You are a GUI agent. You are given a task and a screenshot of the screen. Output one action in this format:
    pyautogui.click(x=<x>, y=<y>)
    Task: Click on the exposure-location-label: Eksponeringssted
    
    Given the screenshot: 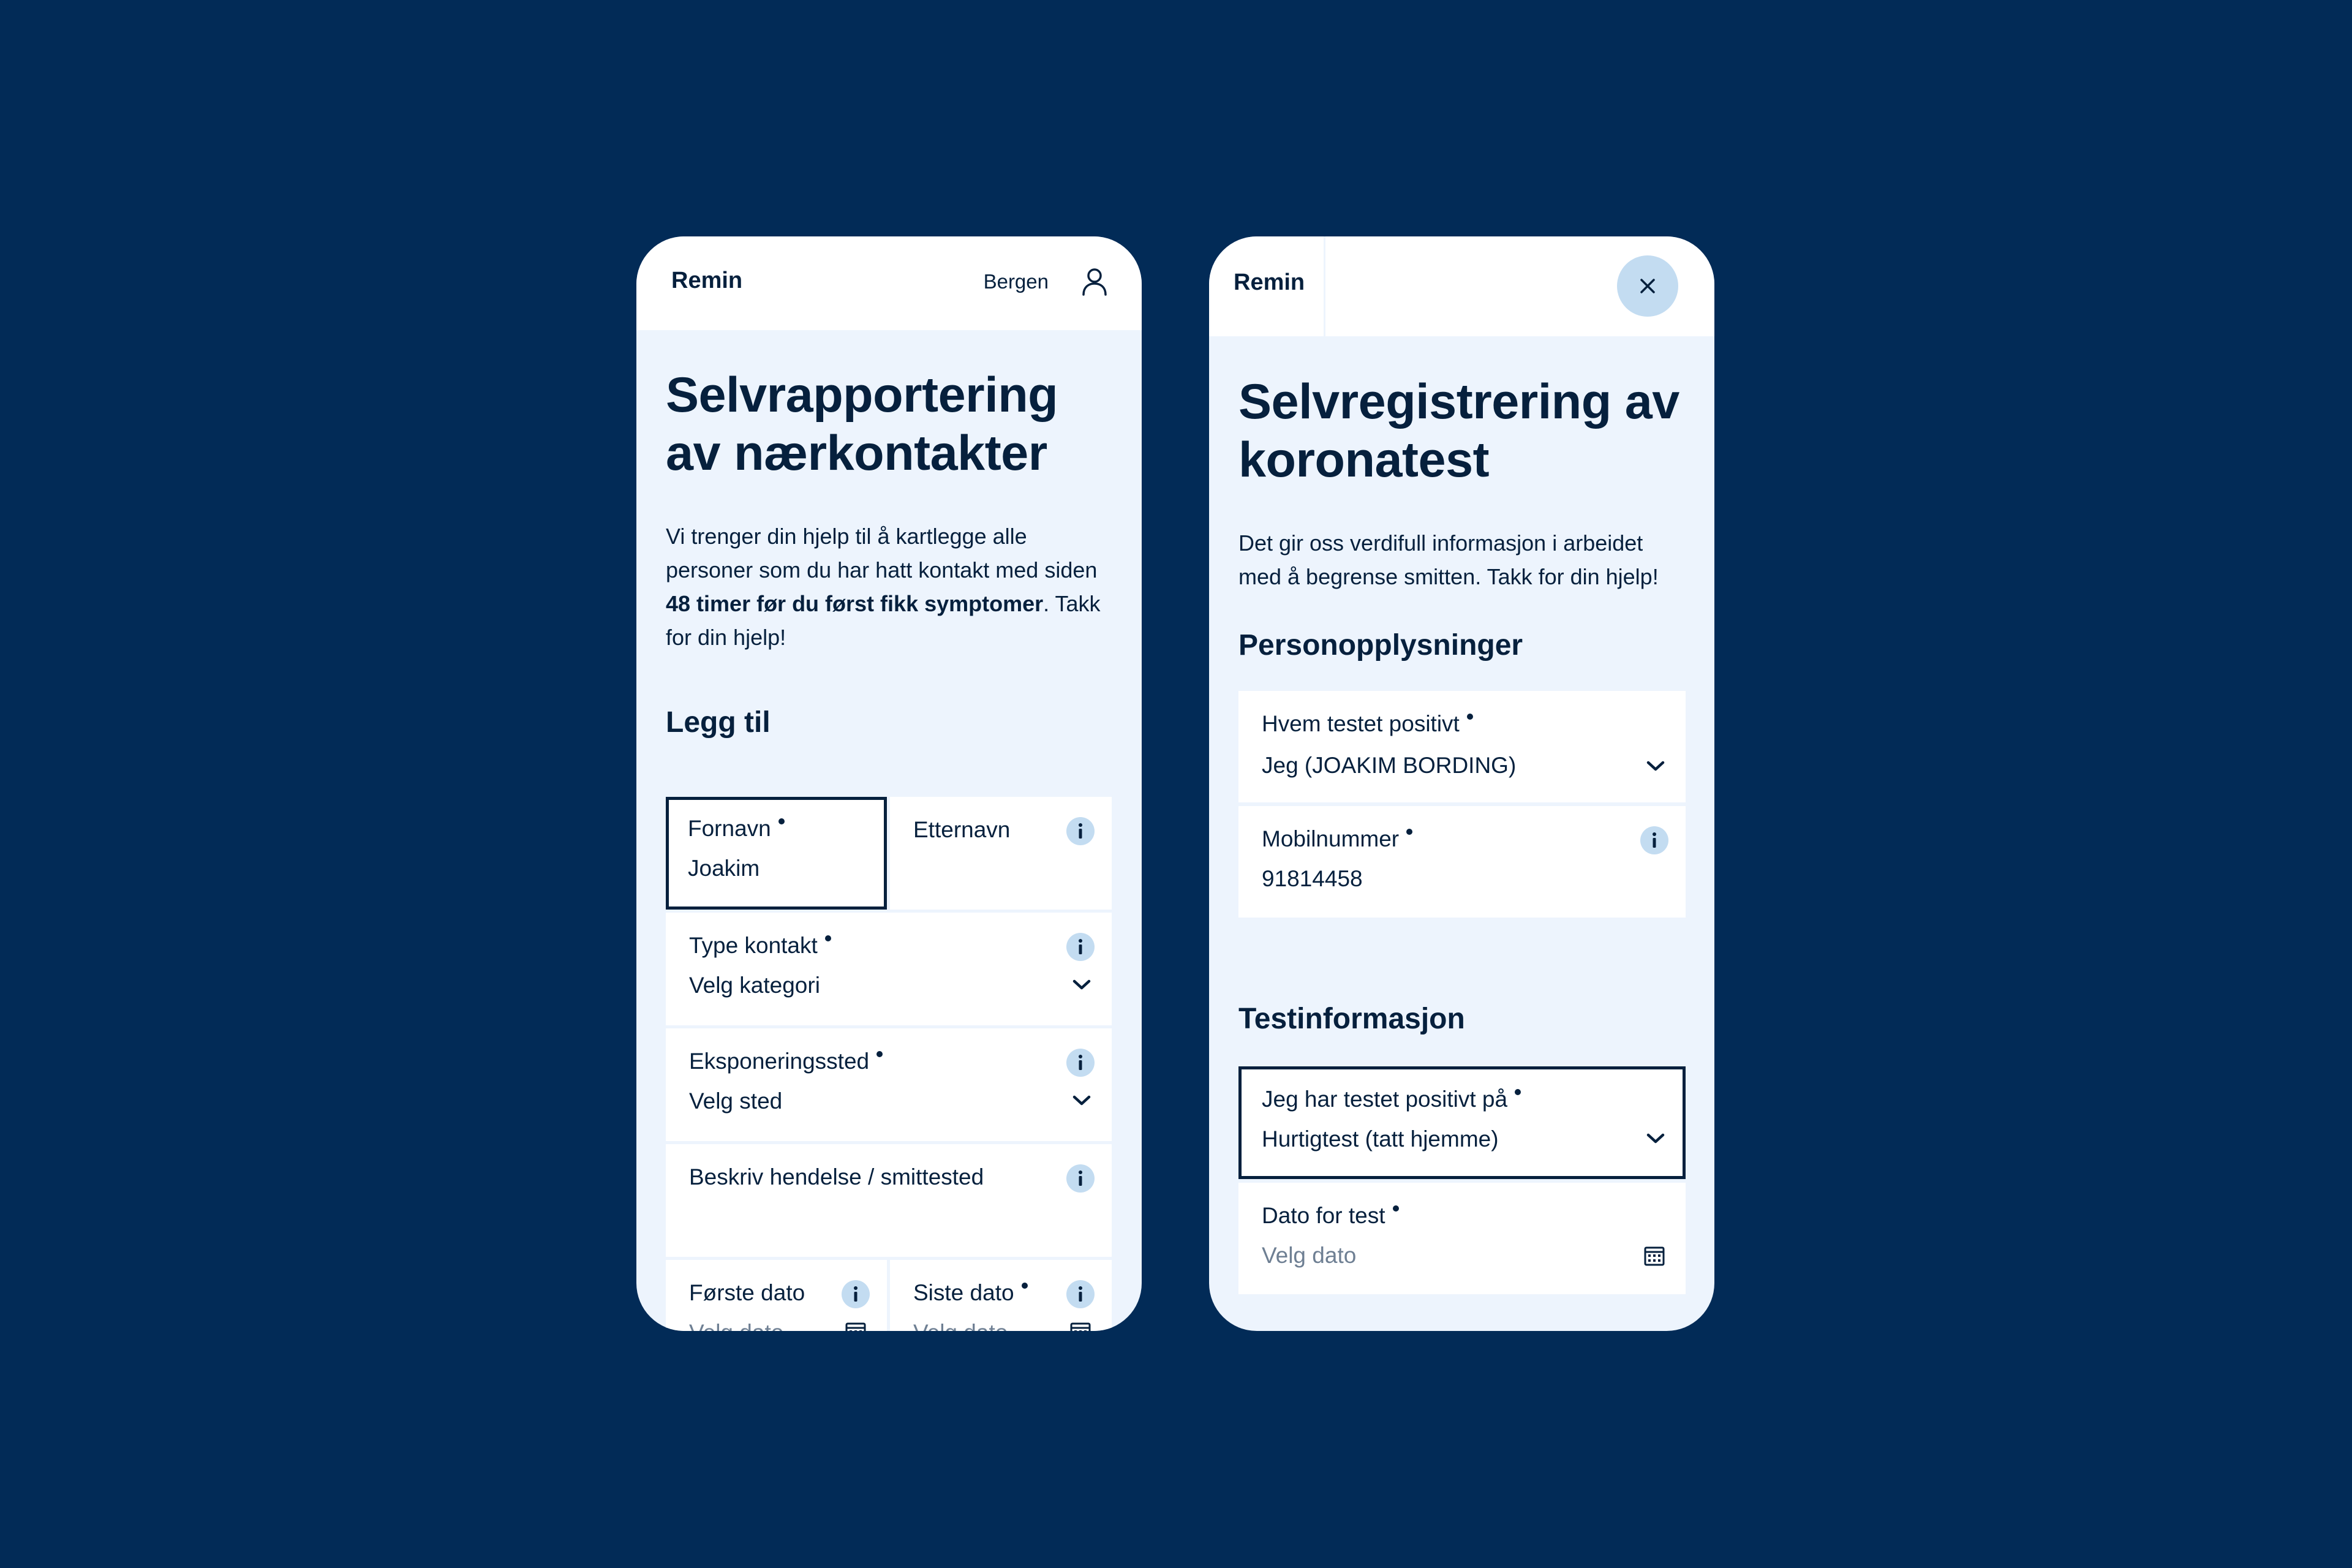 What is the action you would take?
    pyautogui.click(x=786, y=1061)
    